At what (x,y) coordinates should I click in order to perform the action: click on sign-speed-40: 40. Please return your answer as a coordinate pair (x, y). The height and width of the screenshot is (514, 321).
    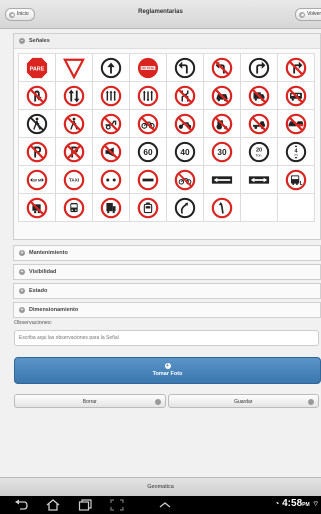
    Looking at the image, I should click on (185, 152).